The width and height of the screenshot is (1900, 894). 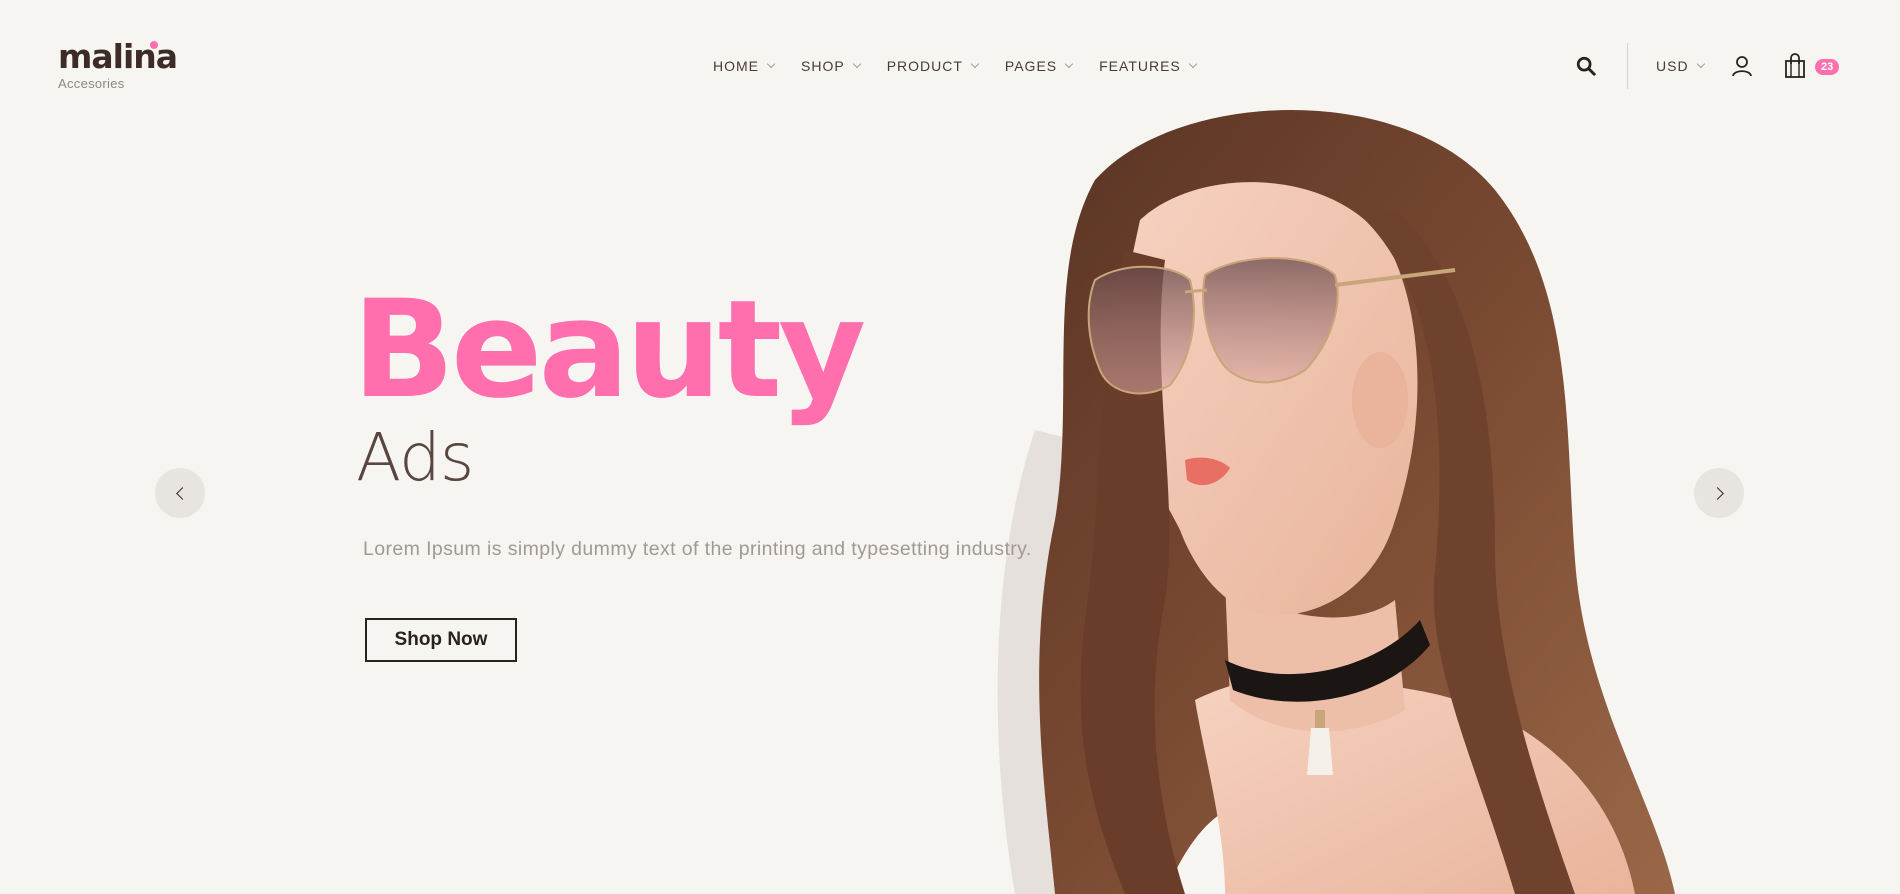 I want to click on currency-label: USD, so click(x=1672, y=66).